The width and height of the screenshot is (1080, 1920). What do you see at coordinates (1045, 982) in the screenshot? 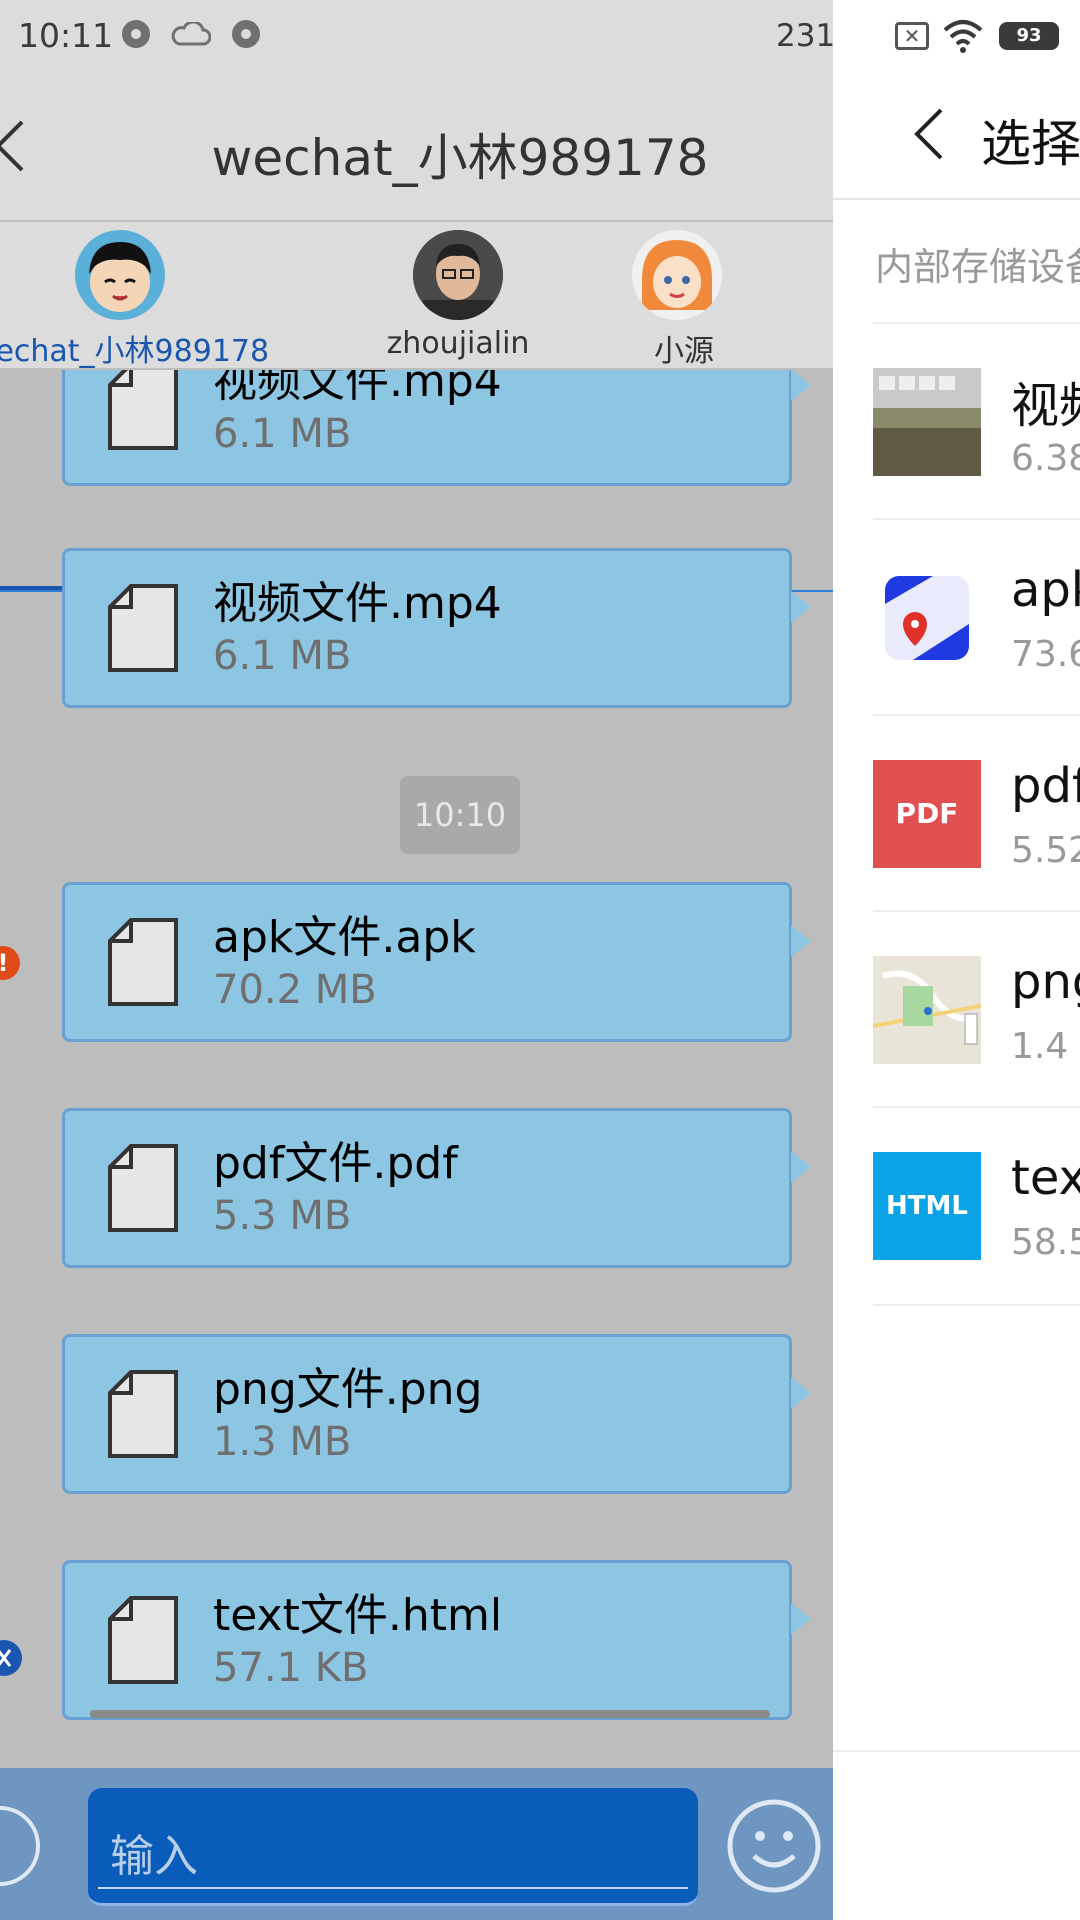
I see `file-name: png` at bounding box center [1045, 982].